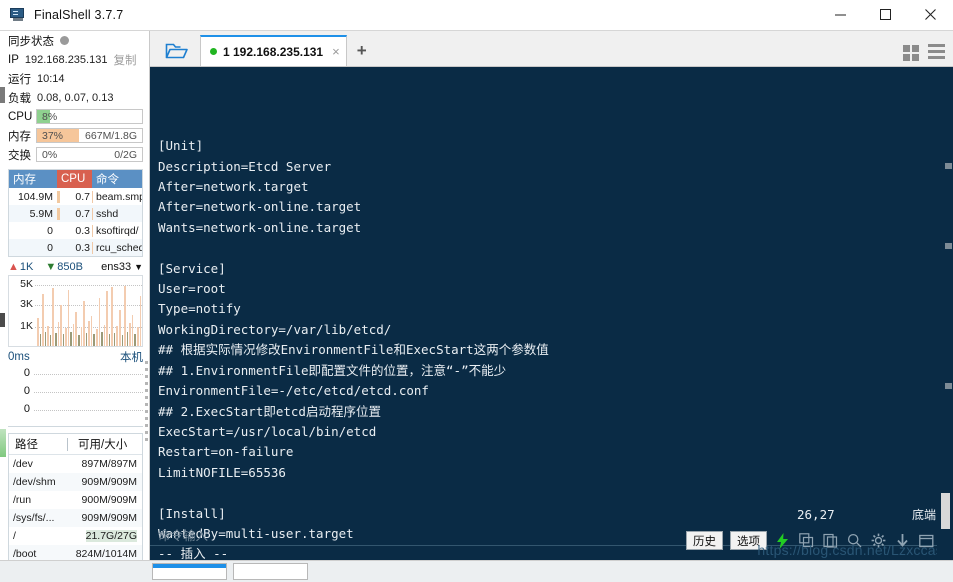  Describe the element at coordinates (936, 53) in the screenshot. I see `hamburger-menu-icon` at that location.